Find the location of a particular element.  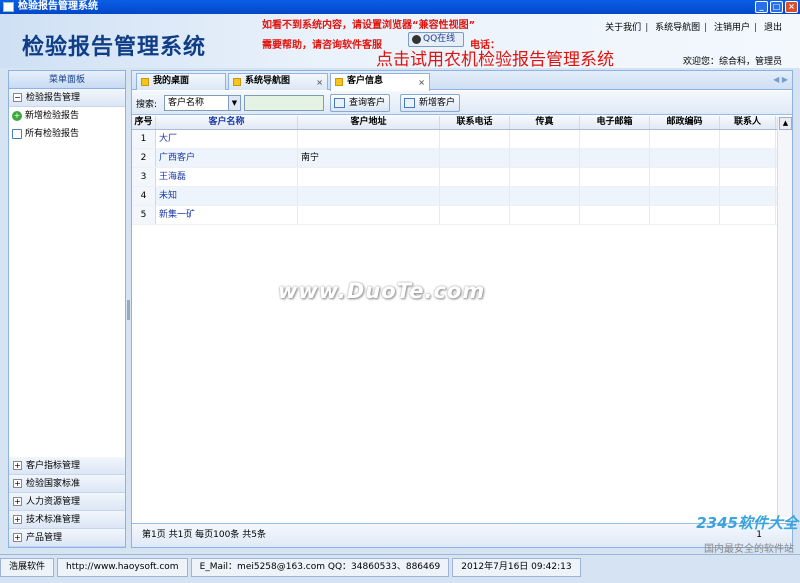

table-header: 序号 客户名称 客户地址 联系电话 传真 电子邮箱 邮政编码 联系人 is located at coordinates (462, 123).